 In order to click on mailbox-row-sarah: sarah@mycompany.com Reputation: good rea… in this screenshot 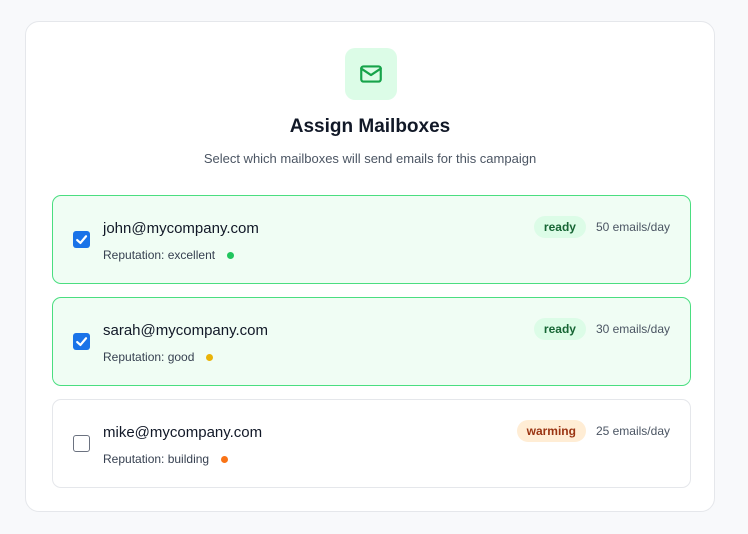, I will do `click(371, 341)`.